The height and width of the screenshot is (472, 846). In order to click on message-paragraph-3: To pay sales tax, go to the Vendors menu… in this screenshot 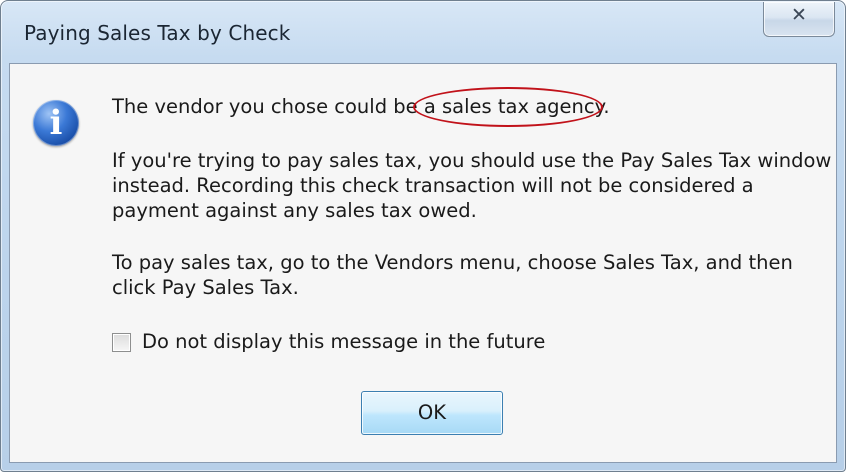, I will do `click(452, 275)`.